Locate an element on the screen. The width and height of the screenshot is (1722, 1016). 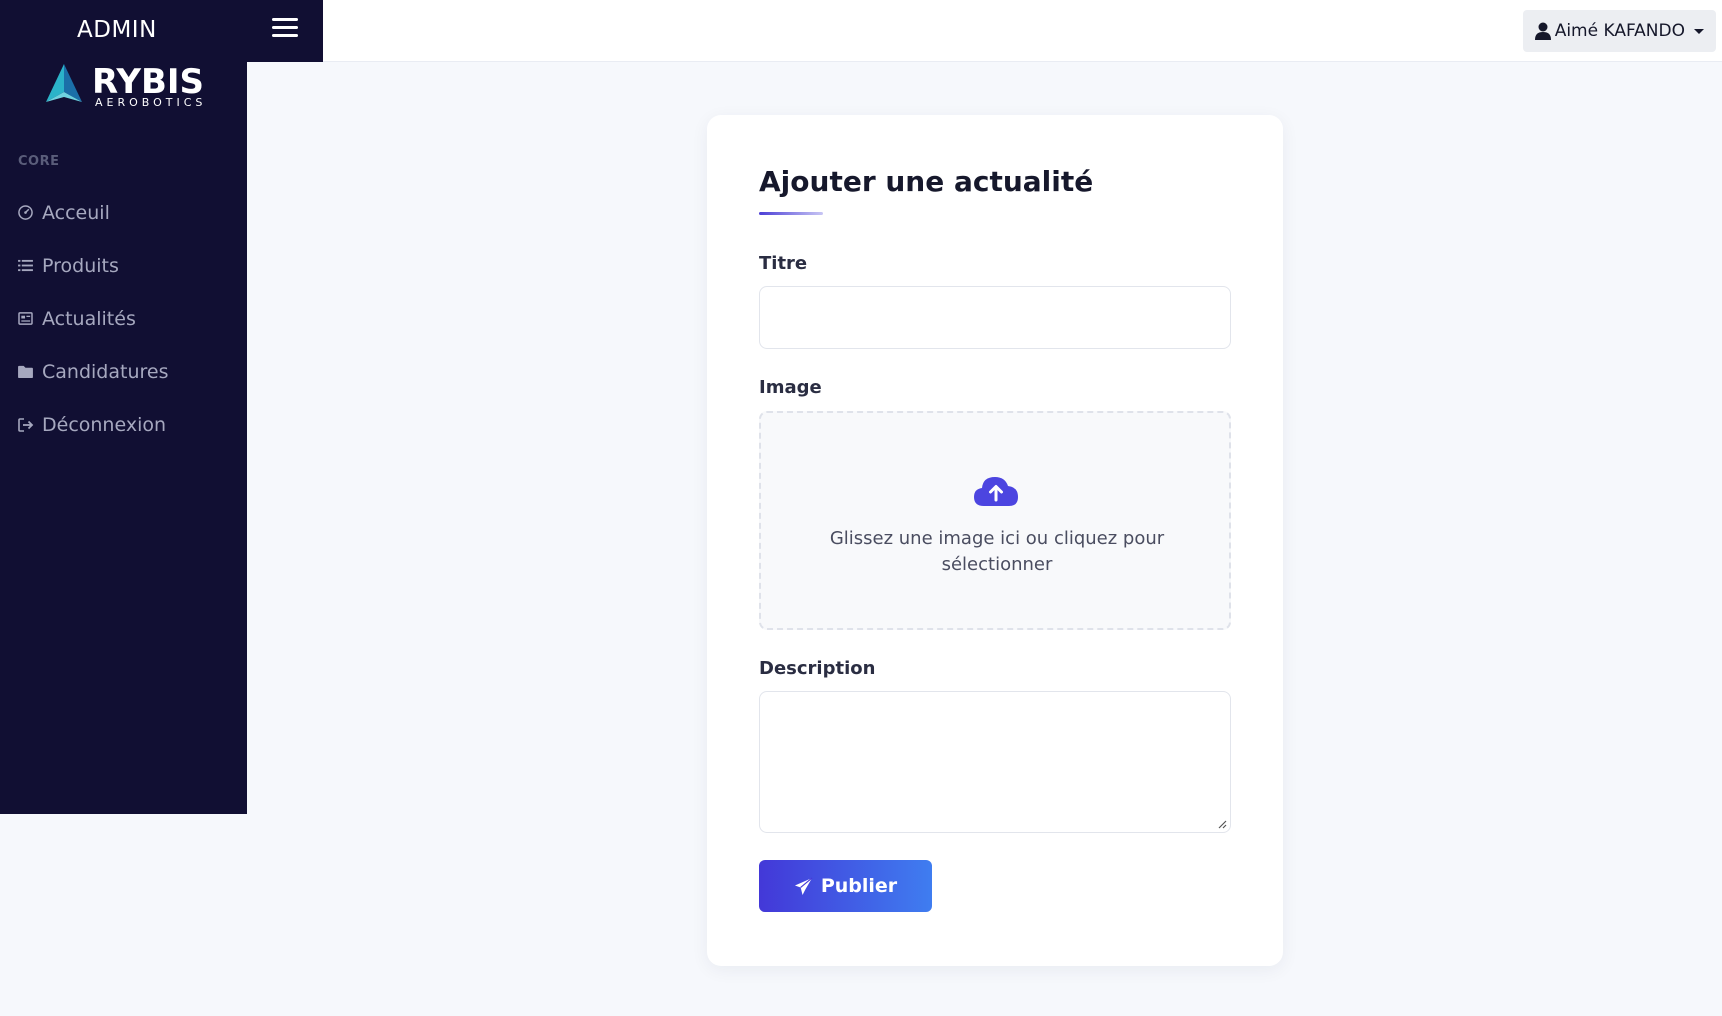
dashboard-icon is located at coordinates (25, 212).